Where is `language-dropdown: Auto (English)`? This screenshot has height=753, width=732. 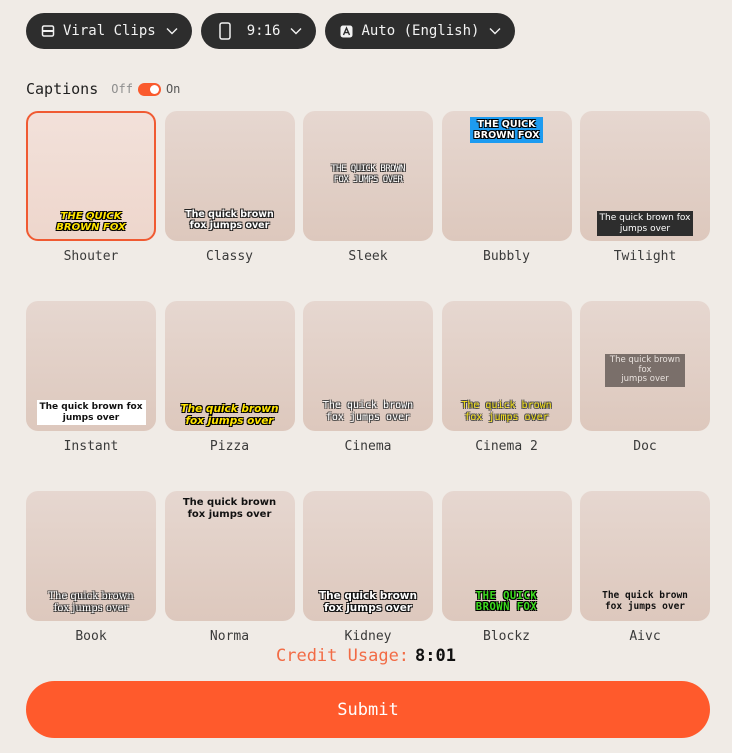 language-dropdown: Auto (English) is located at coordinates (420, 31).